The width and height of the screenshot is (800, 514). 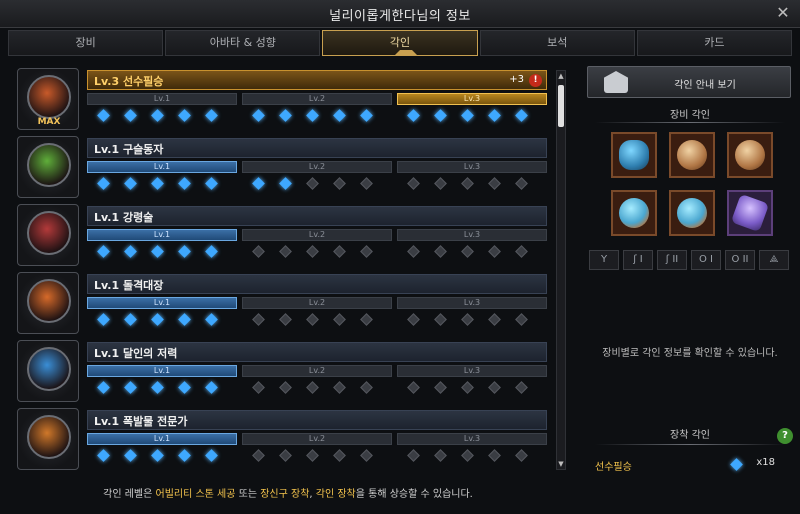 What do you see at coordinates (690, 435) in the screenshot?
I see `equipped-engraving-title: 장착 각인` at bounding box center [690, 435].